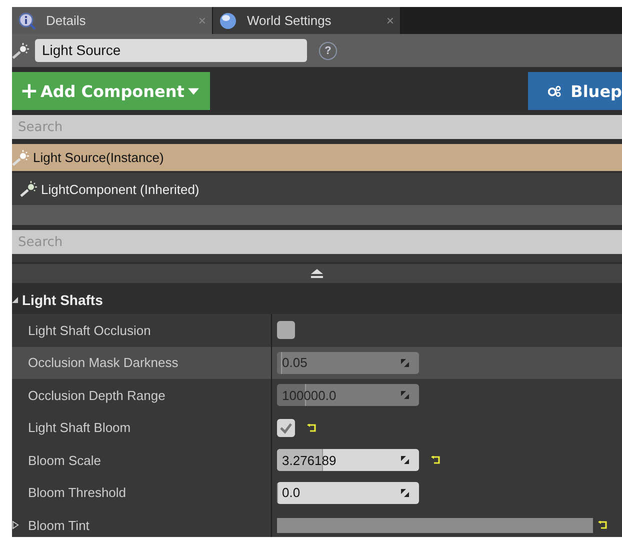 Image resolution: width=622 pixels, height=540 pixels. What do you see at coordinates (27, 21) in the screenshot?
I see `info-icon` at bounding box center [27, 21].